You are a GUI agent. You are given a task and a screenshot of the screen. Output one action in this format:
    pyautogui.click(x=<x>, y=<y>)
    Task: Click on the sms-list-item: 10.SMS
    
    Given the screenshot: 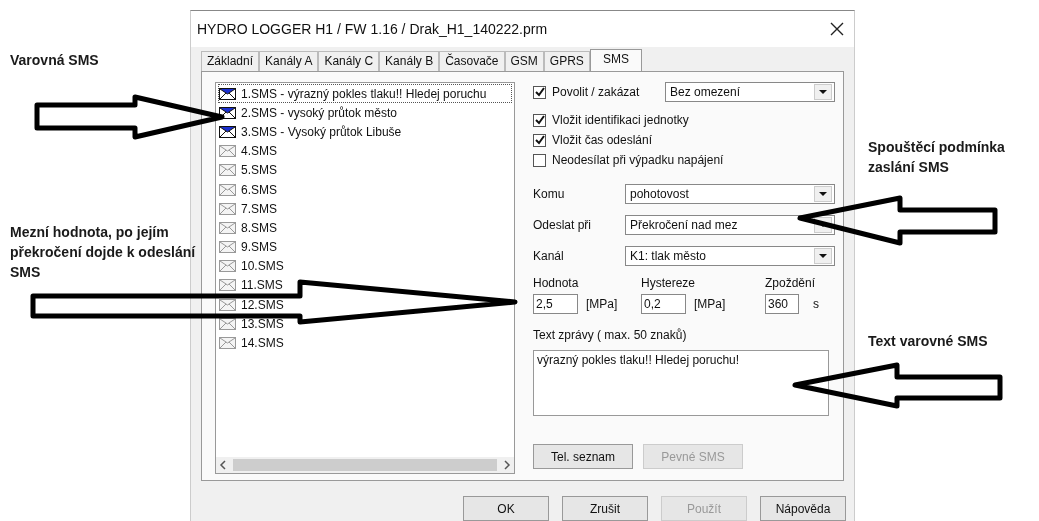 What is the action you would take?
    pyautogui.click(x=365, y=266)
    